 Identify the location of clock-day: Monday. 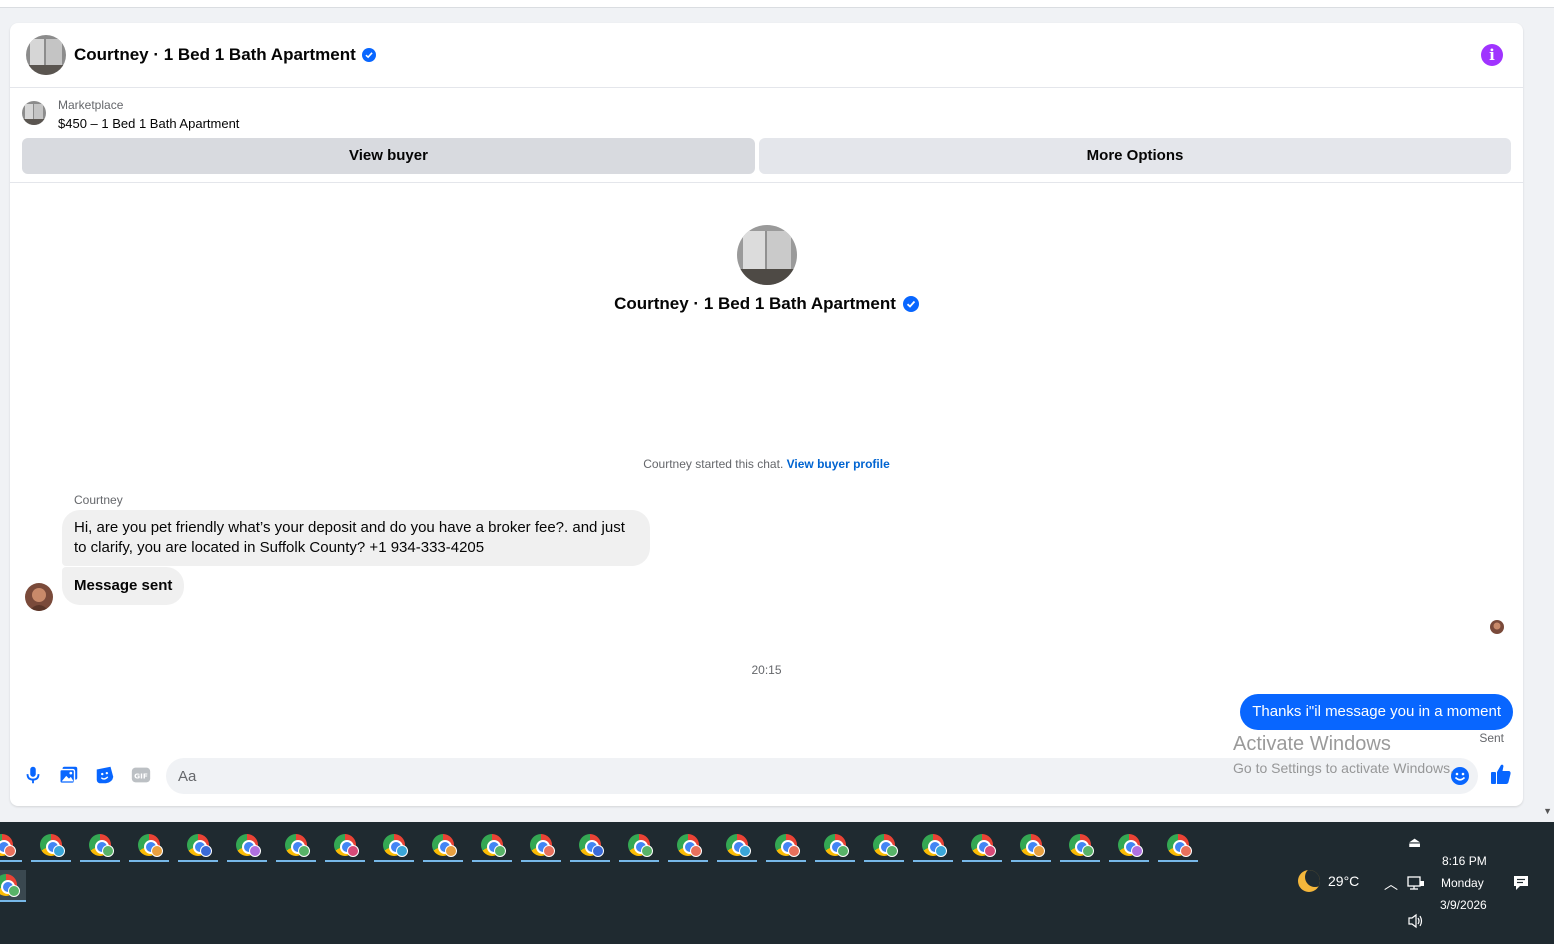
(1462, 883).